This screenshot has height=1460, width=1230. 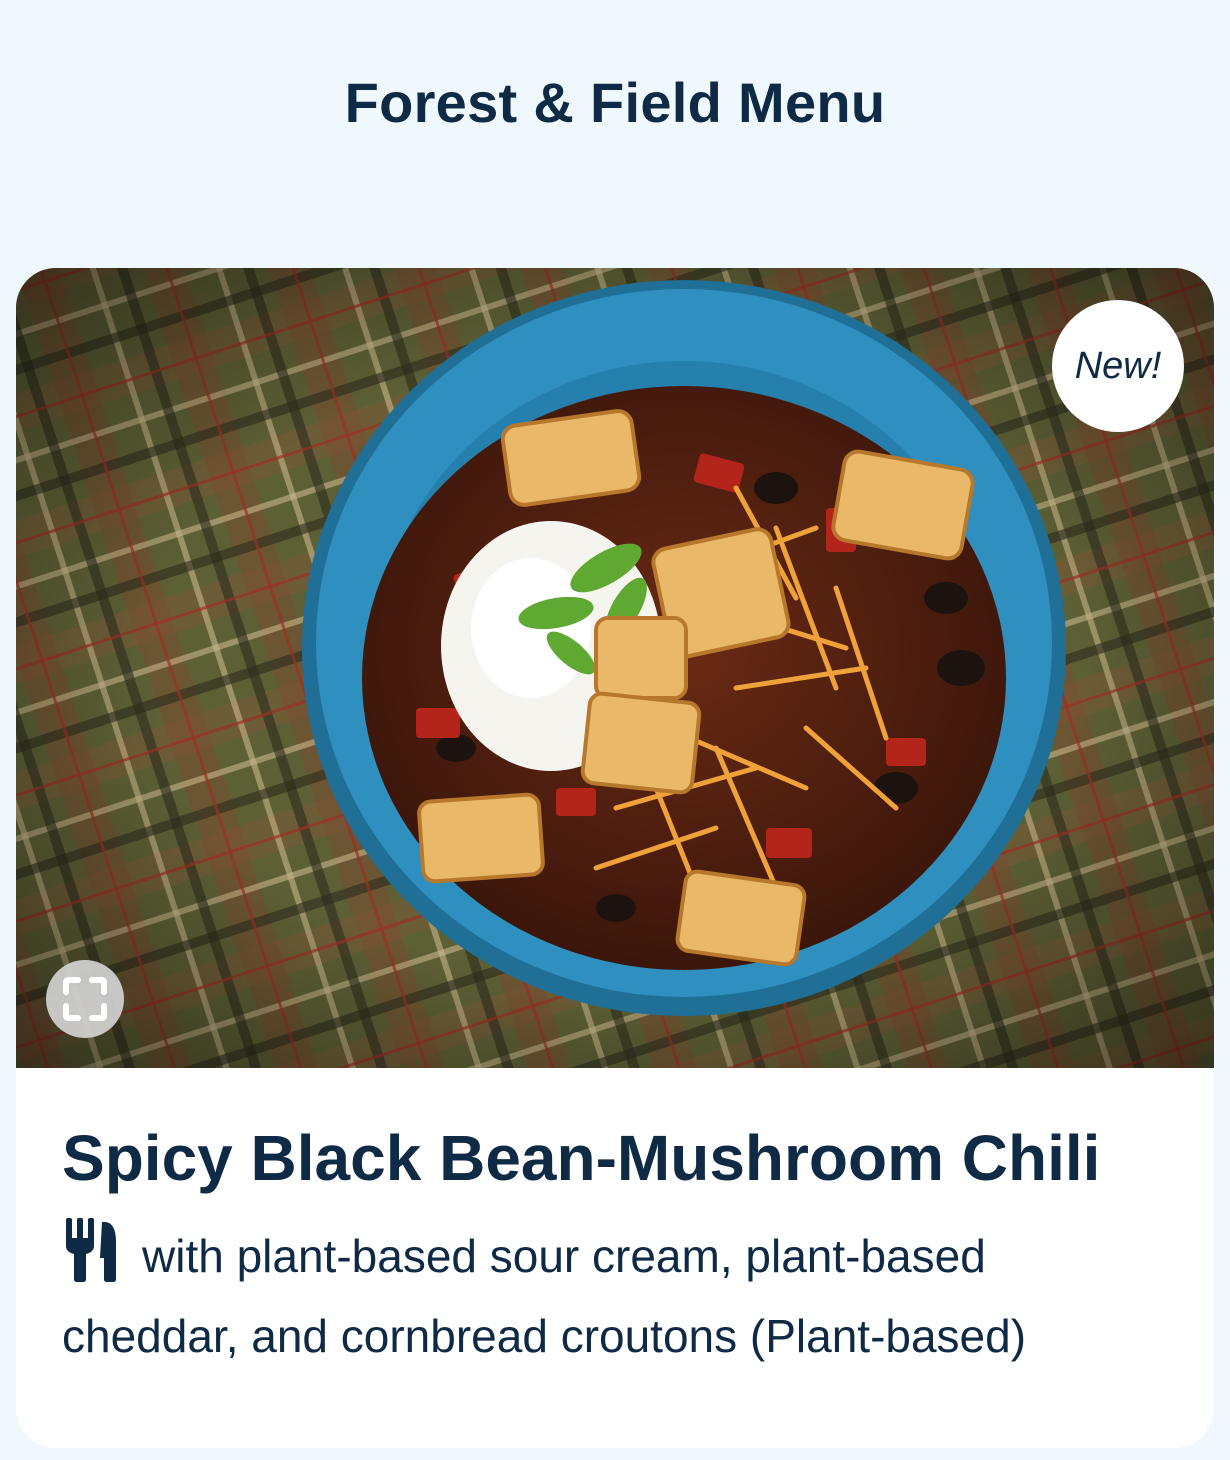 What do you see at coordinates (91, 1250) in the screenshot?
I see `utensils-icon` at bounding box center [91, 1250].